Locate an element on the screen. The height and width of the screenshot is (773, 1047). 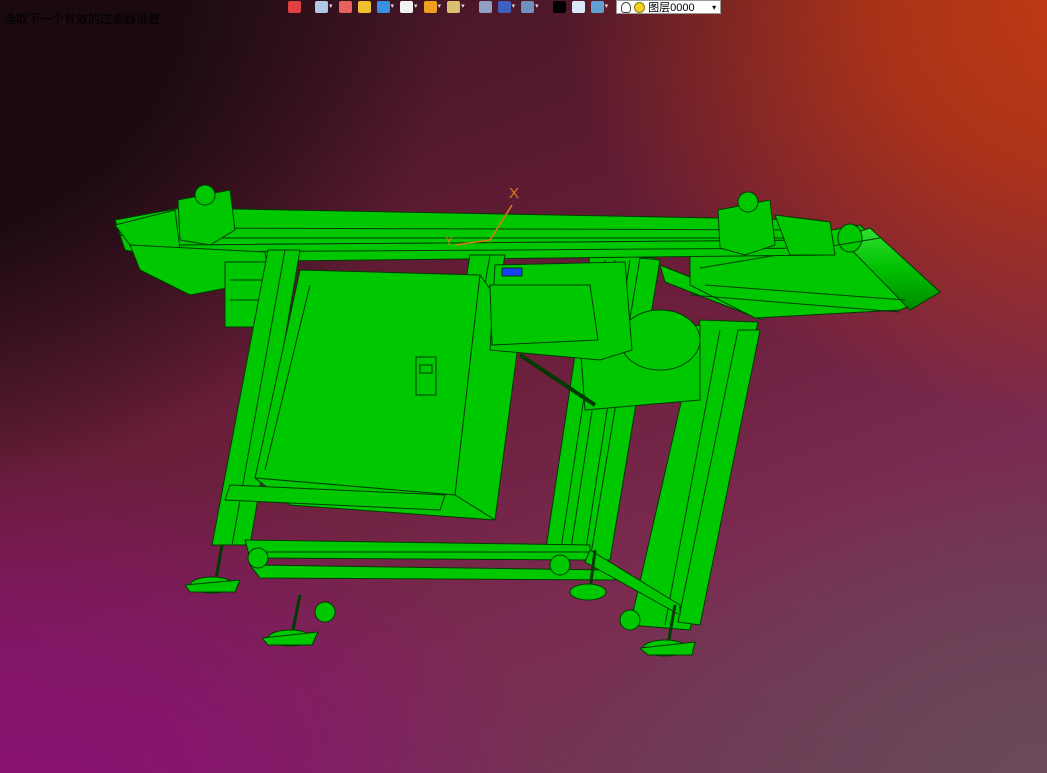
leveling-feet is located at coordinates (440, 600).